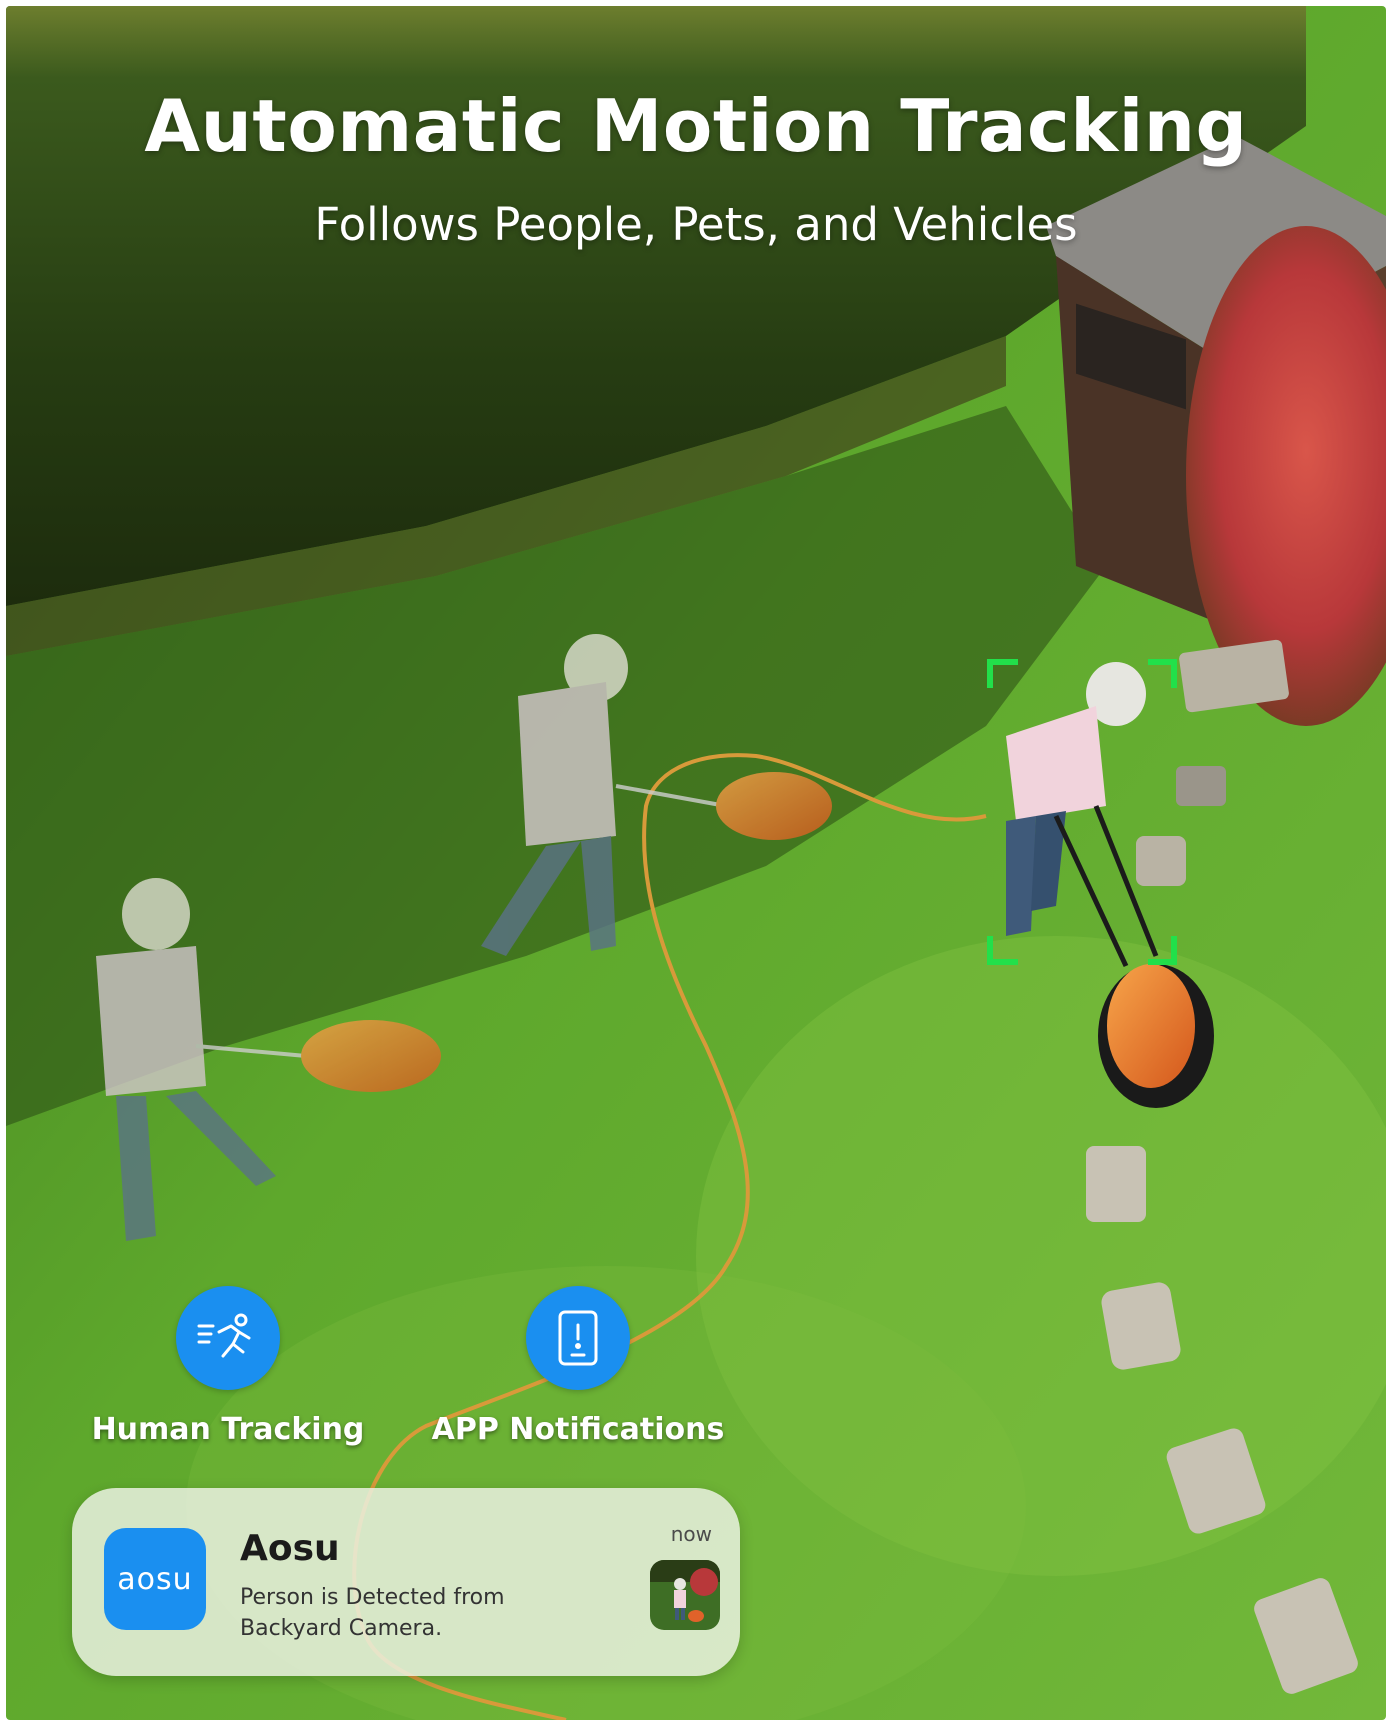 The width and height of the screenshot is (1393, 1726). I want to click on feature-human-tracking: Human Tracking, so click(228, 1366).